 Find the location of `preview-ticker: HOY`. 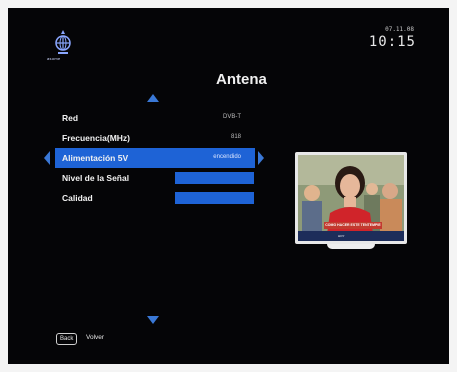

preview-ticker: HOY is located at coordinates (351, 236).